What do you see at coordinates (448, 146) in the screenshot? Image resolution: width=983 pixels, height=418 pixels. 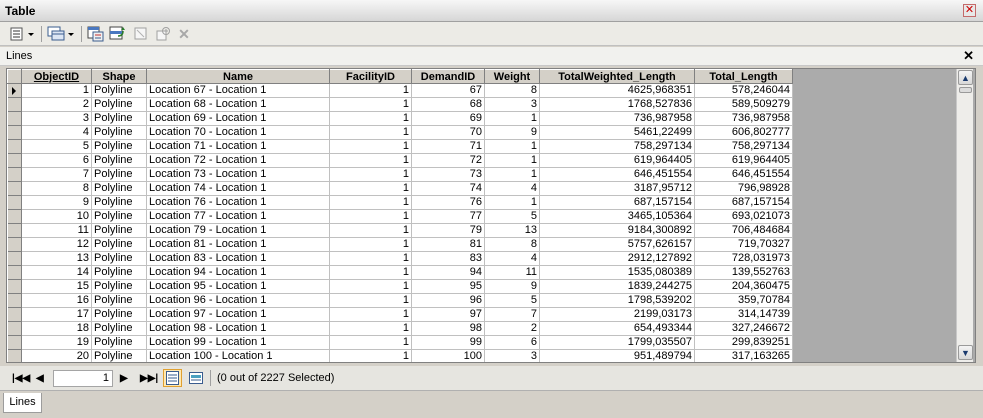 I see `table-cell: 71` at bounding box center [448, 146].